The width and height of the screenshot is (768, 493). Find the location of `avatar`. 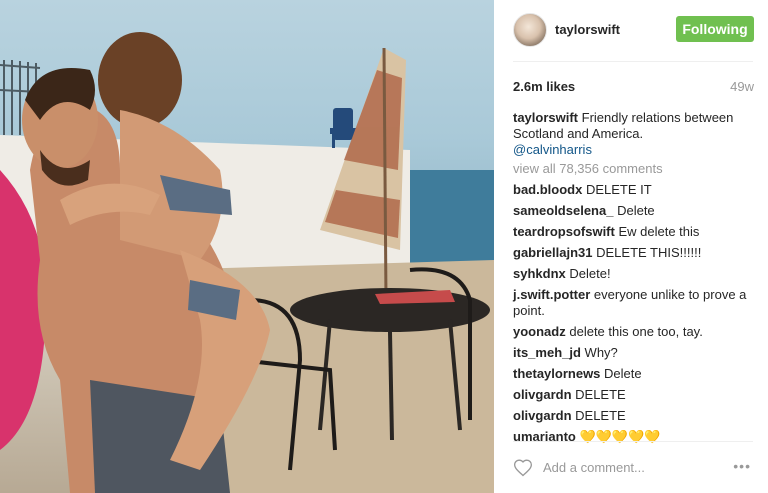

avatar is located at coordinates (530, 30).